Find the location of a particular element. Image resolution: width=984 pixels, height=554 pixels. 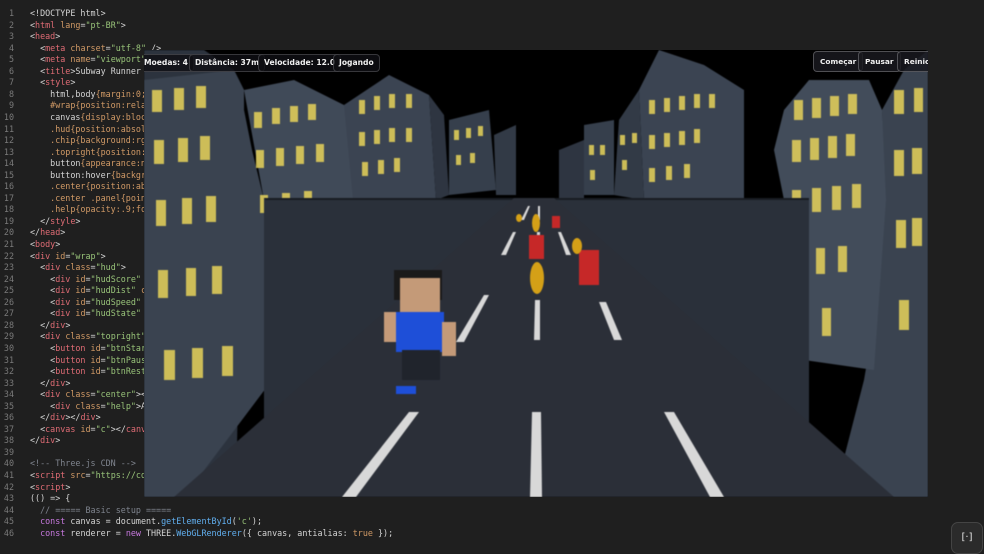

code-text: .help{opacity:.9;fon is located at coordinates (91, 209).